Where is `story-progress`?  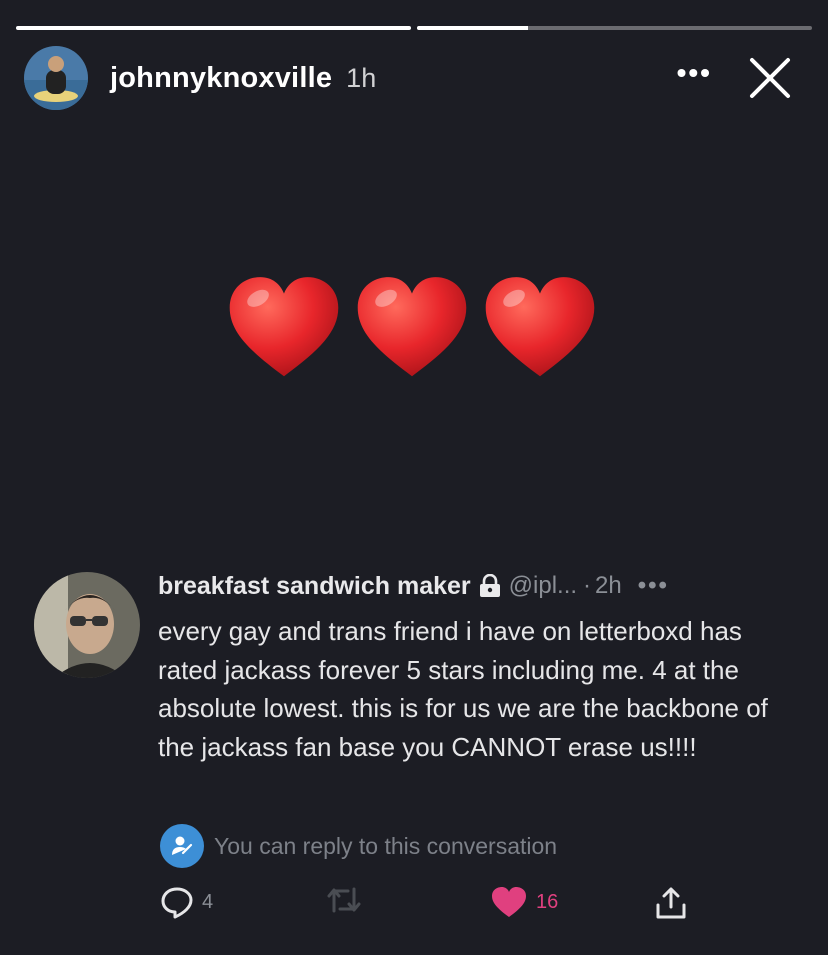
story-progress is located at coordinates (414, 28).